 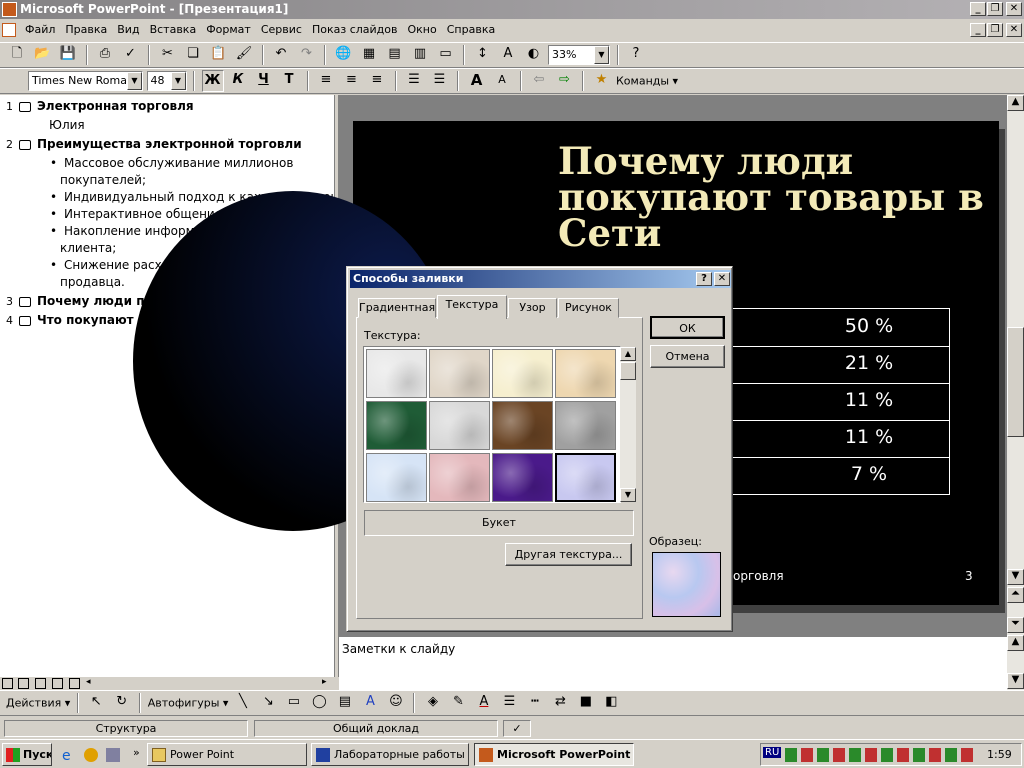 I want to click on textbox-icon: ▤, so click(x=345, y=703).